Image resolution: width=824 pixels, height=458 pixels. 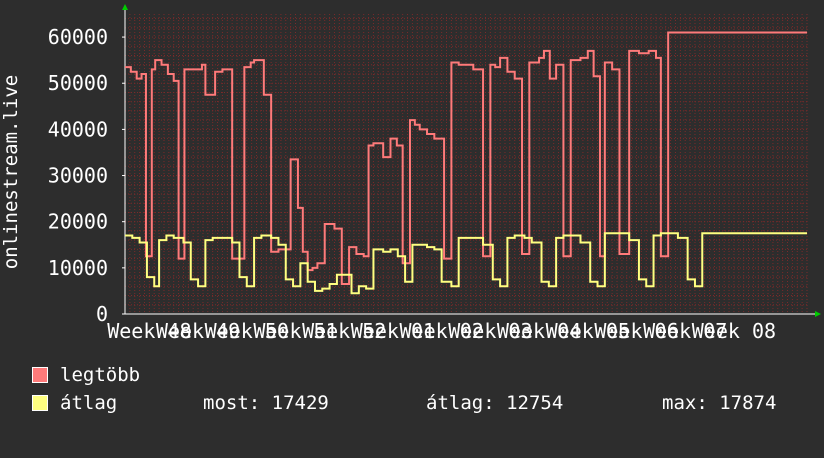 I want to click on stat-most: most: 17429, so click(x=266, y=403).